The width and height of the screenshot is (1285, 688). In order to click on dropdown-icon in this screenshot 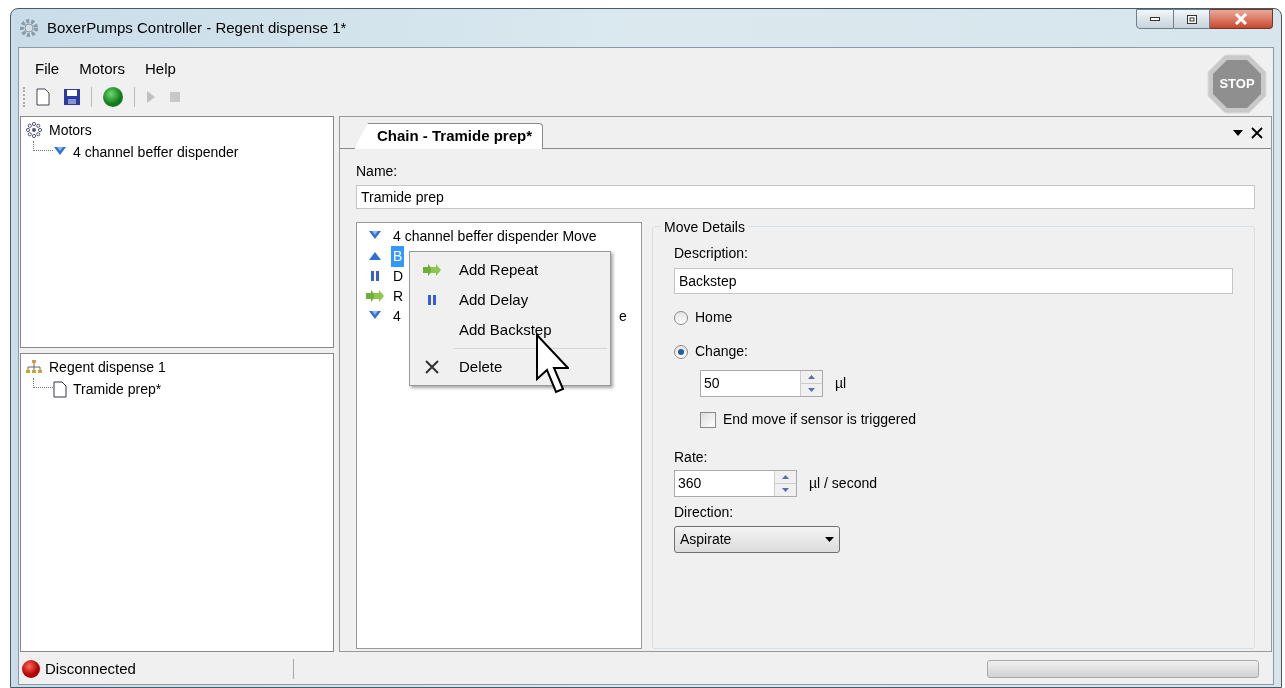, I will do `click(1238, 132)`.